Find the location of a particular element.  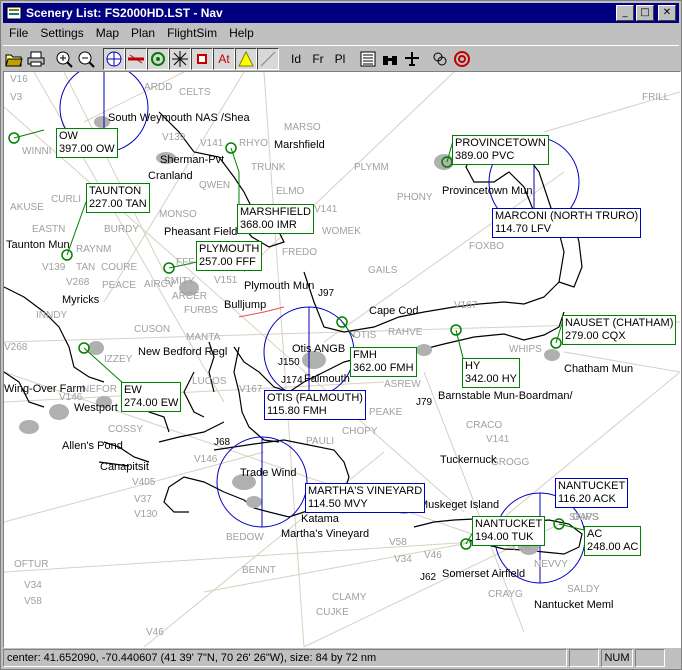

fix-icon is located at coordinates (268, 59).